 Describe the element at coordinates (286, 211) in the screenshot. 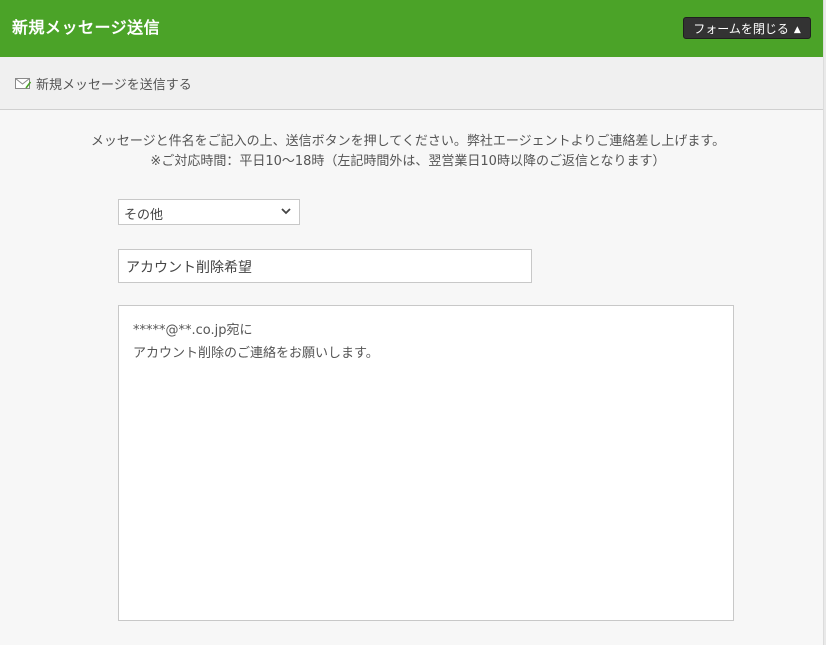

I see `chevron-down-icon` at that location.